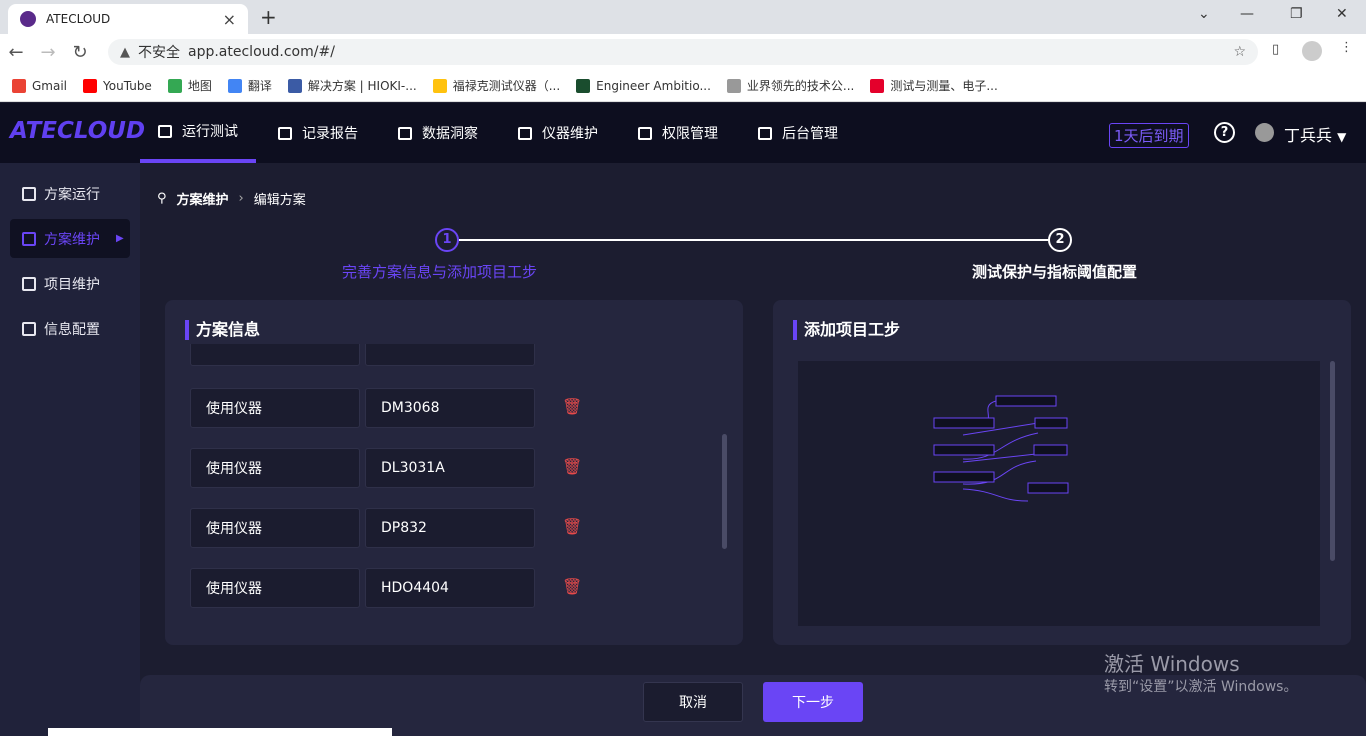  Describe the element at coordinates (450, 408) in the screenshot. I see `instrument-value-field: DM3068` at that location.